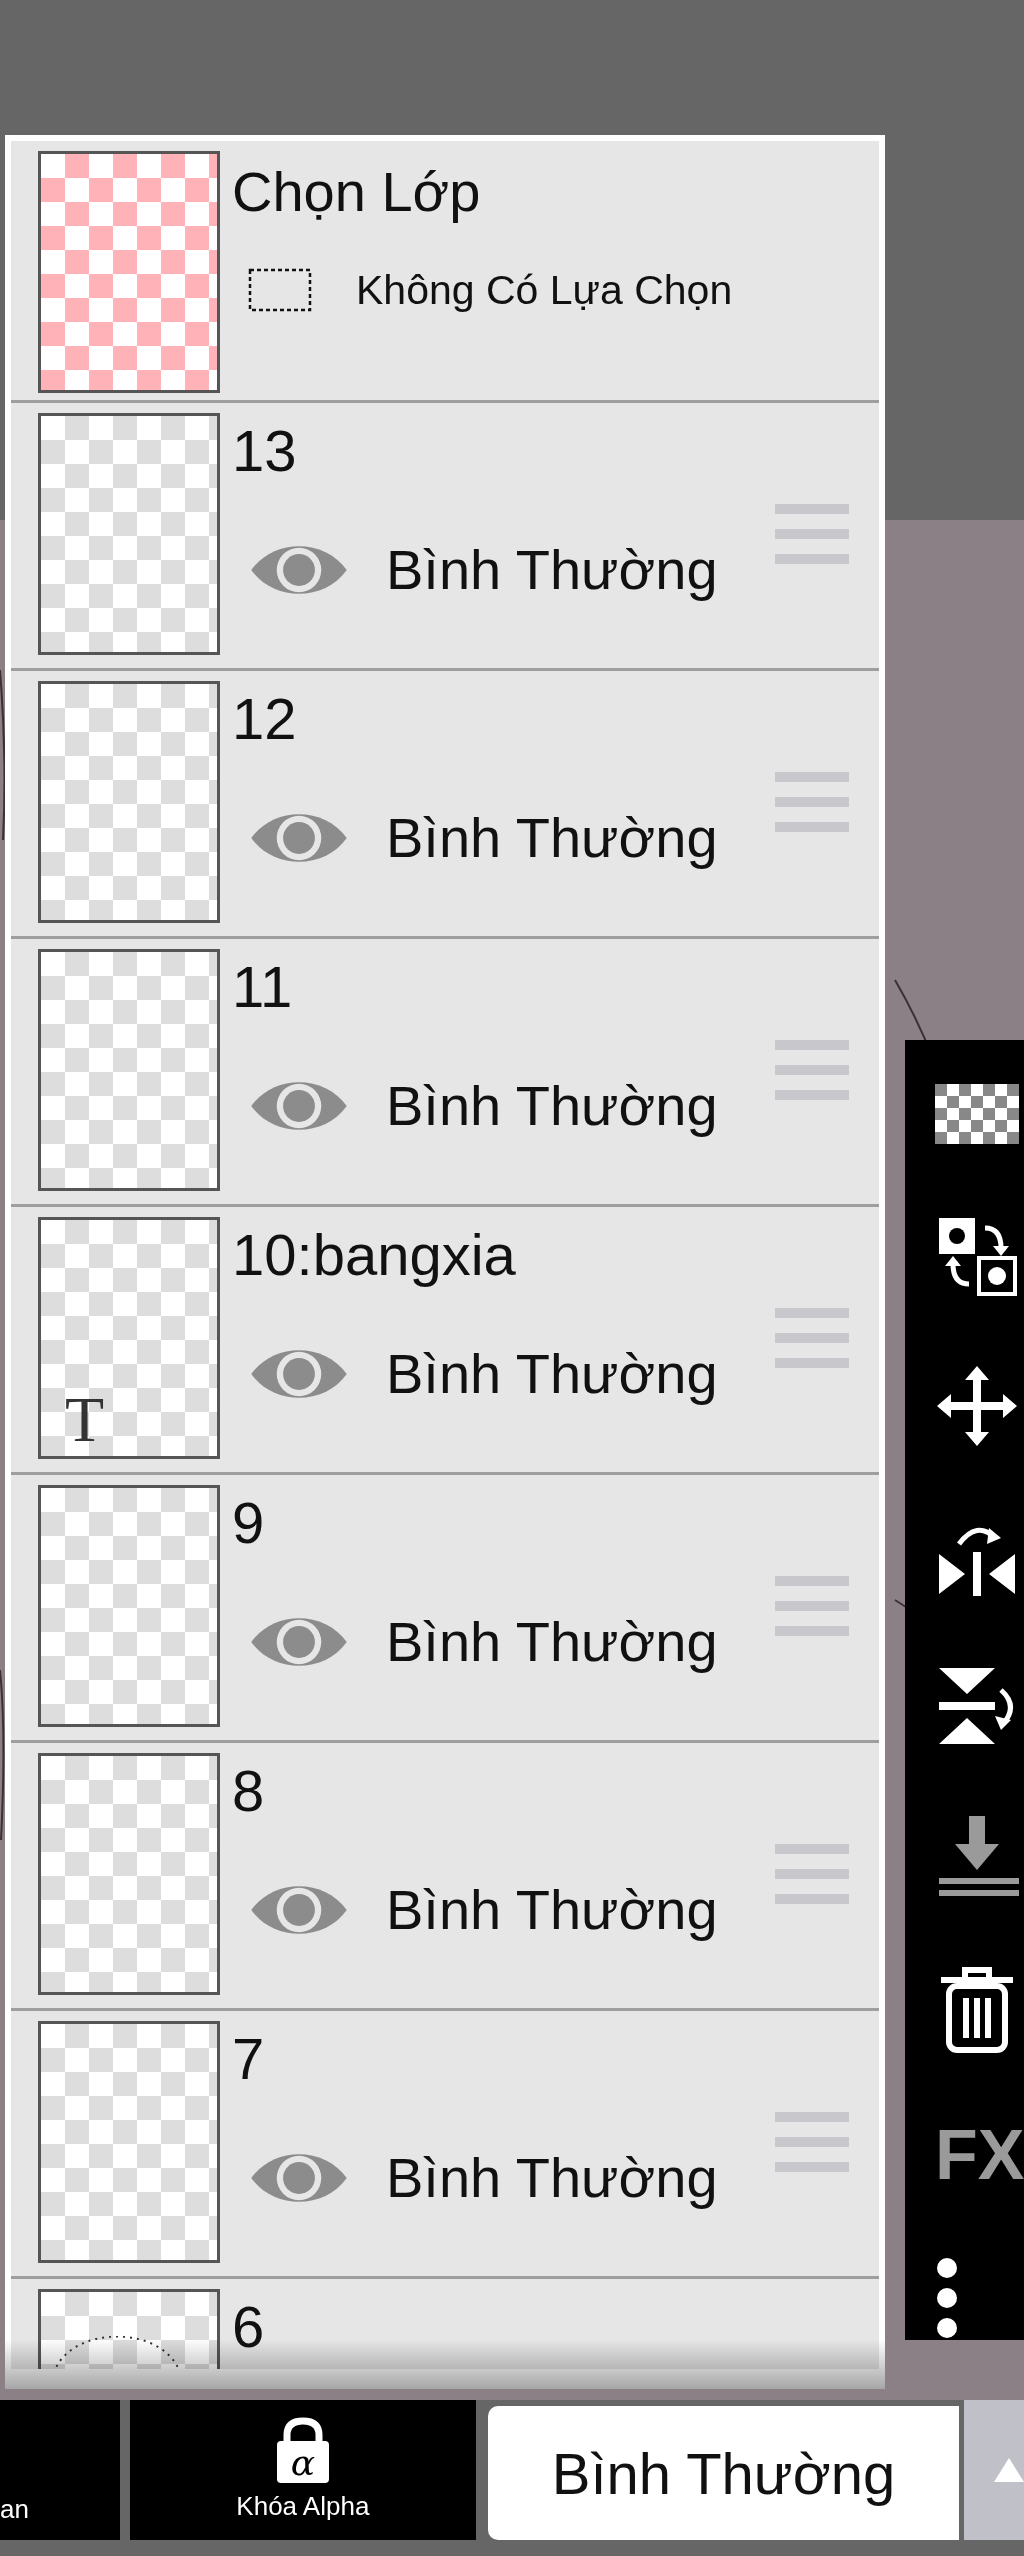 The image size is (1024, 2556). What do you see at coordinates (947, 2298) in the screenshot?
I see `more-options-icon` at bounding box center [947, 2298].